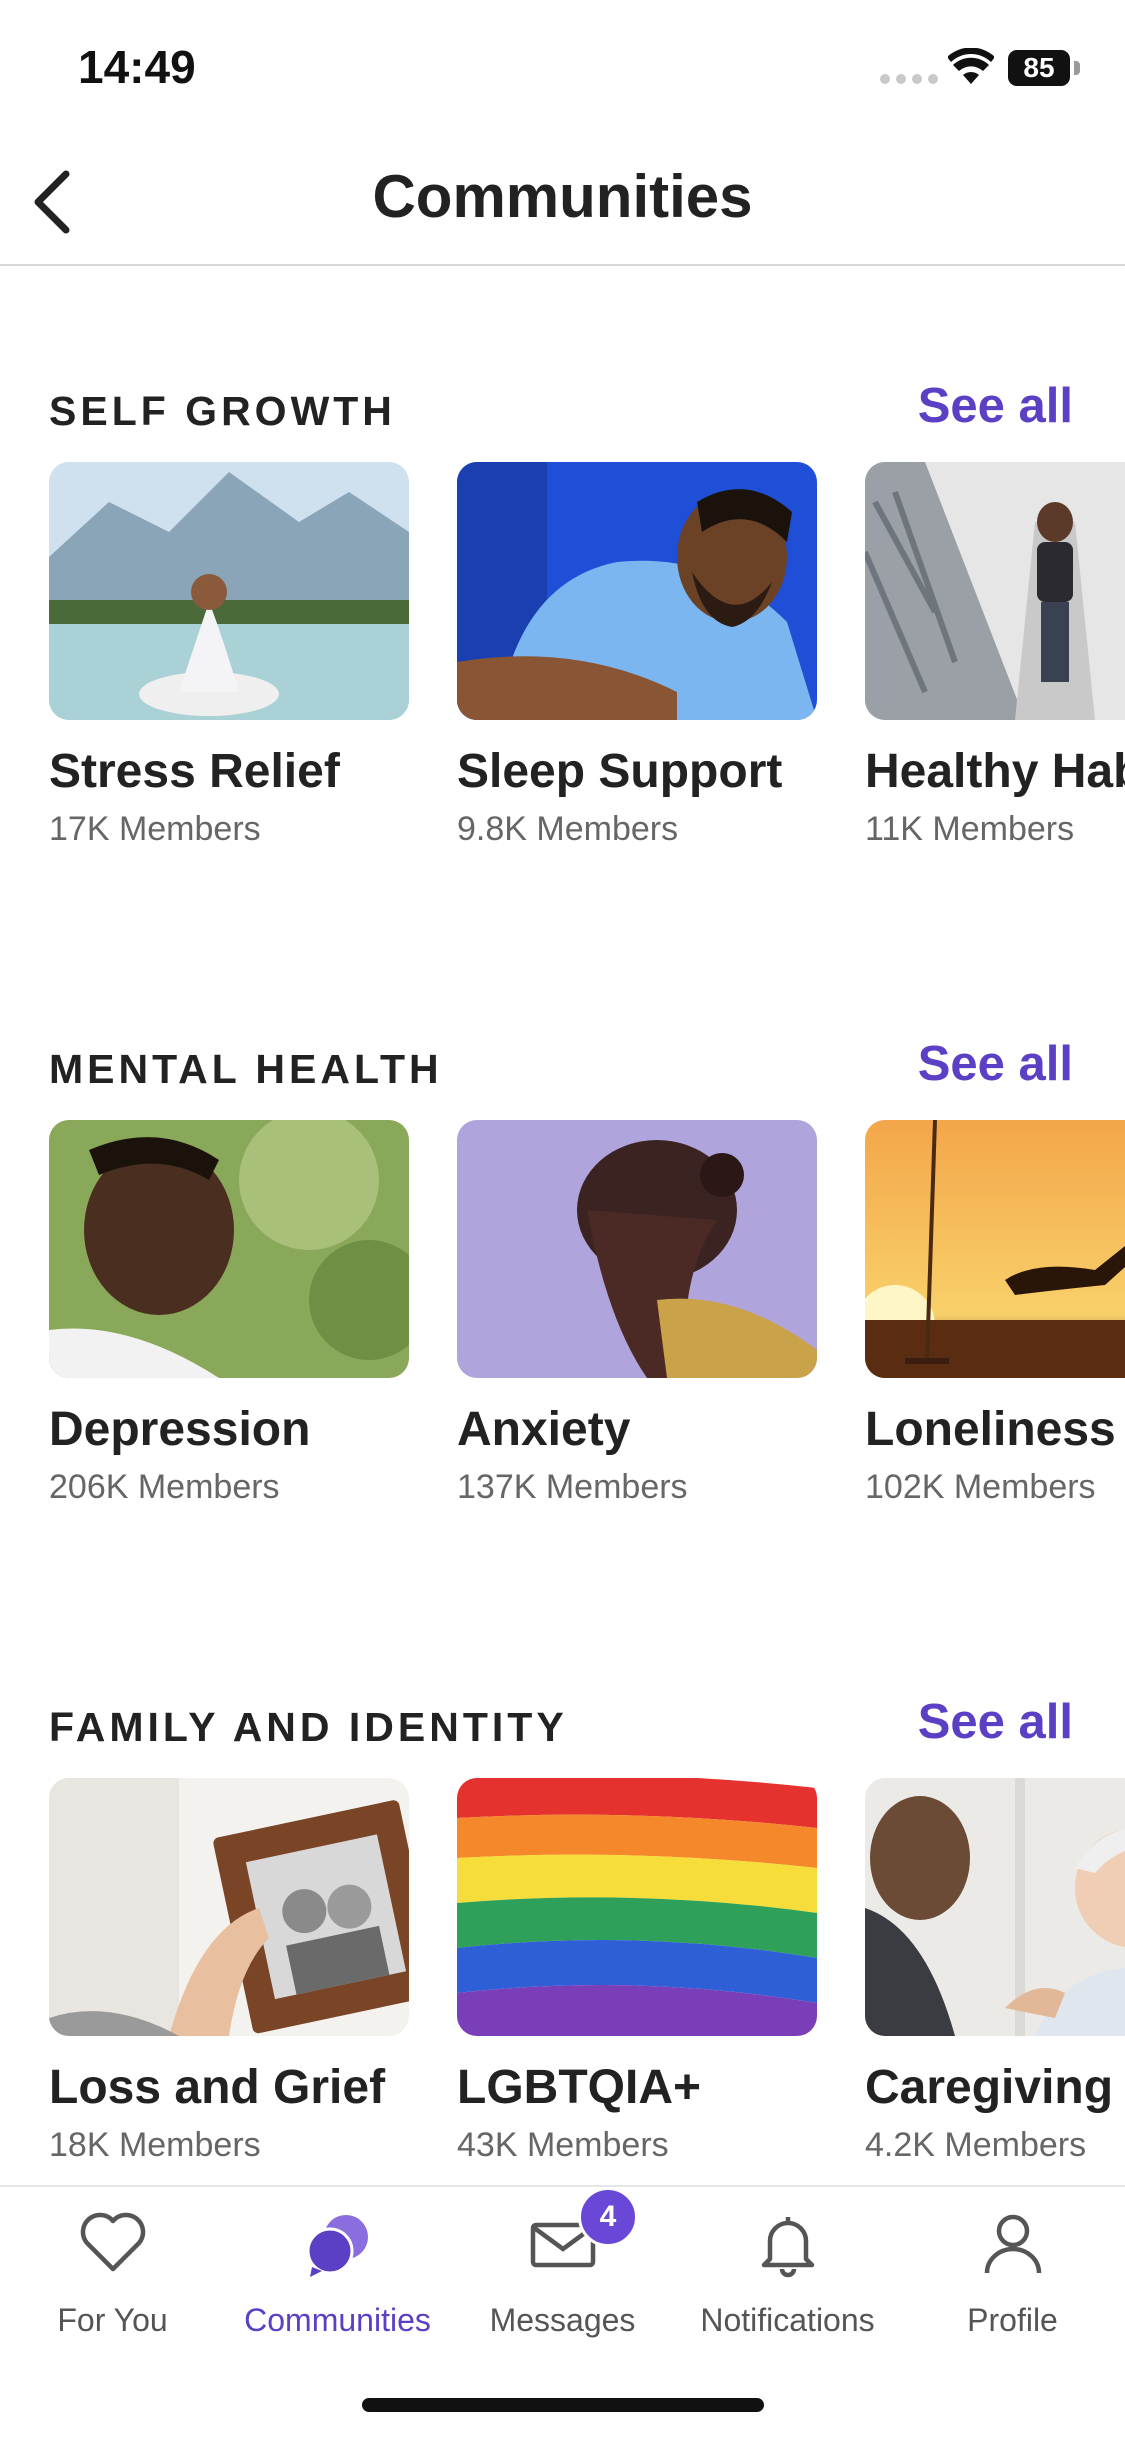 The image size is (1125, 2438). I want to click on community-members: 43K Members, so click(563, 2142).